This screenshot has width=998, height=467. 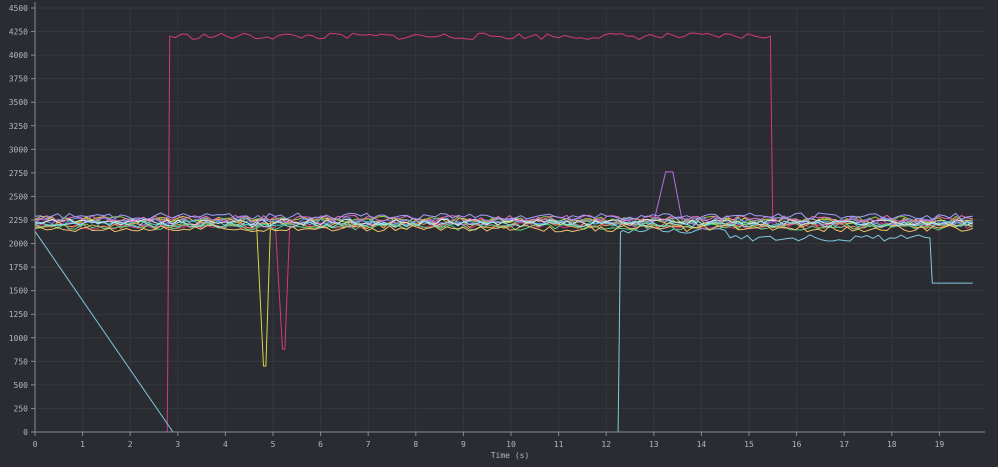 What do you see at coordinates (18, 196) in the screenshot?
I see `y-tick-label: 2500` at bounding box center [18, 196].